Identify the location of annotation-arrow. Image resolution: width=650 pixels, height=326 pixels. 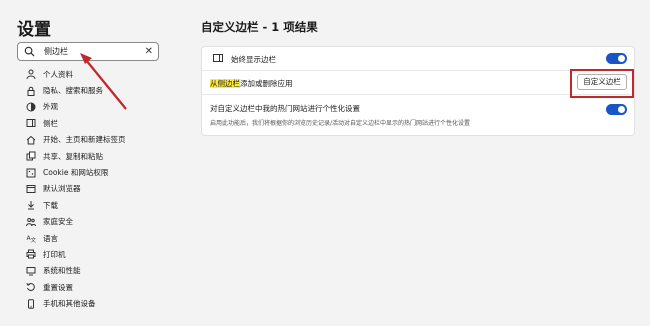
(103, 81).